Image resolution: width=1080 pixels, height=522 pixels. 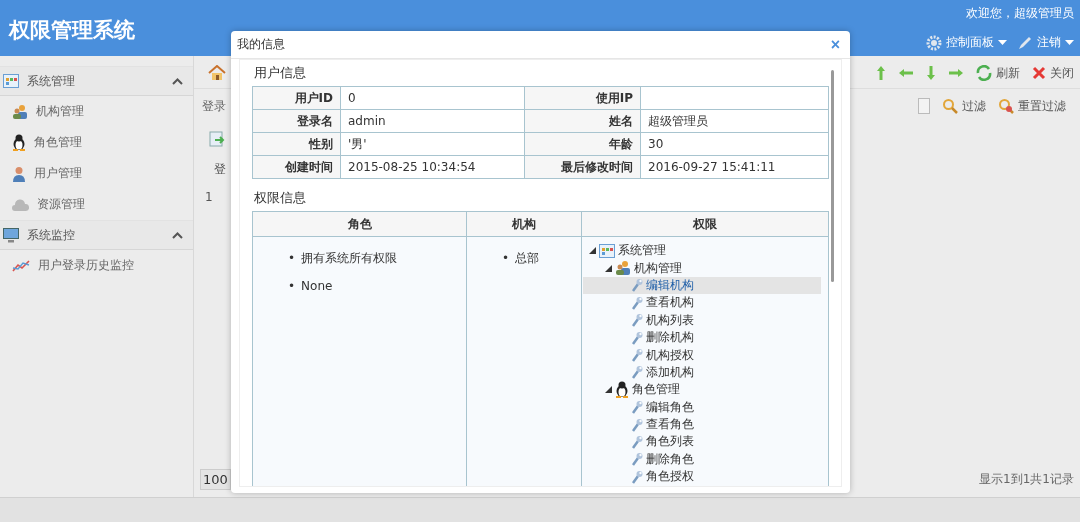 What do you see at coordinates (432, 167) in the screenshot?
I see `field-value: 2015-08-25 10:34:54` at bounding box center [432, 167].